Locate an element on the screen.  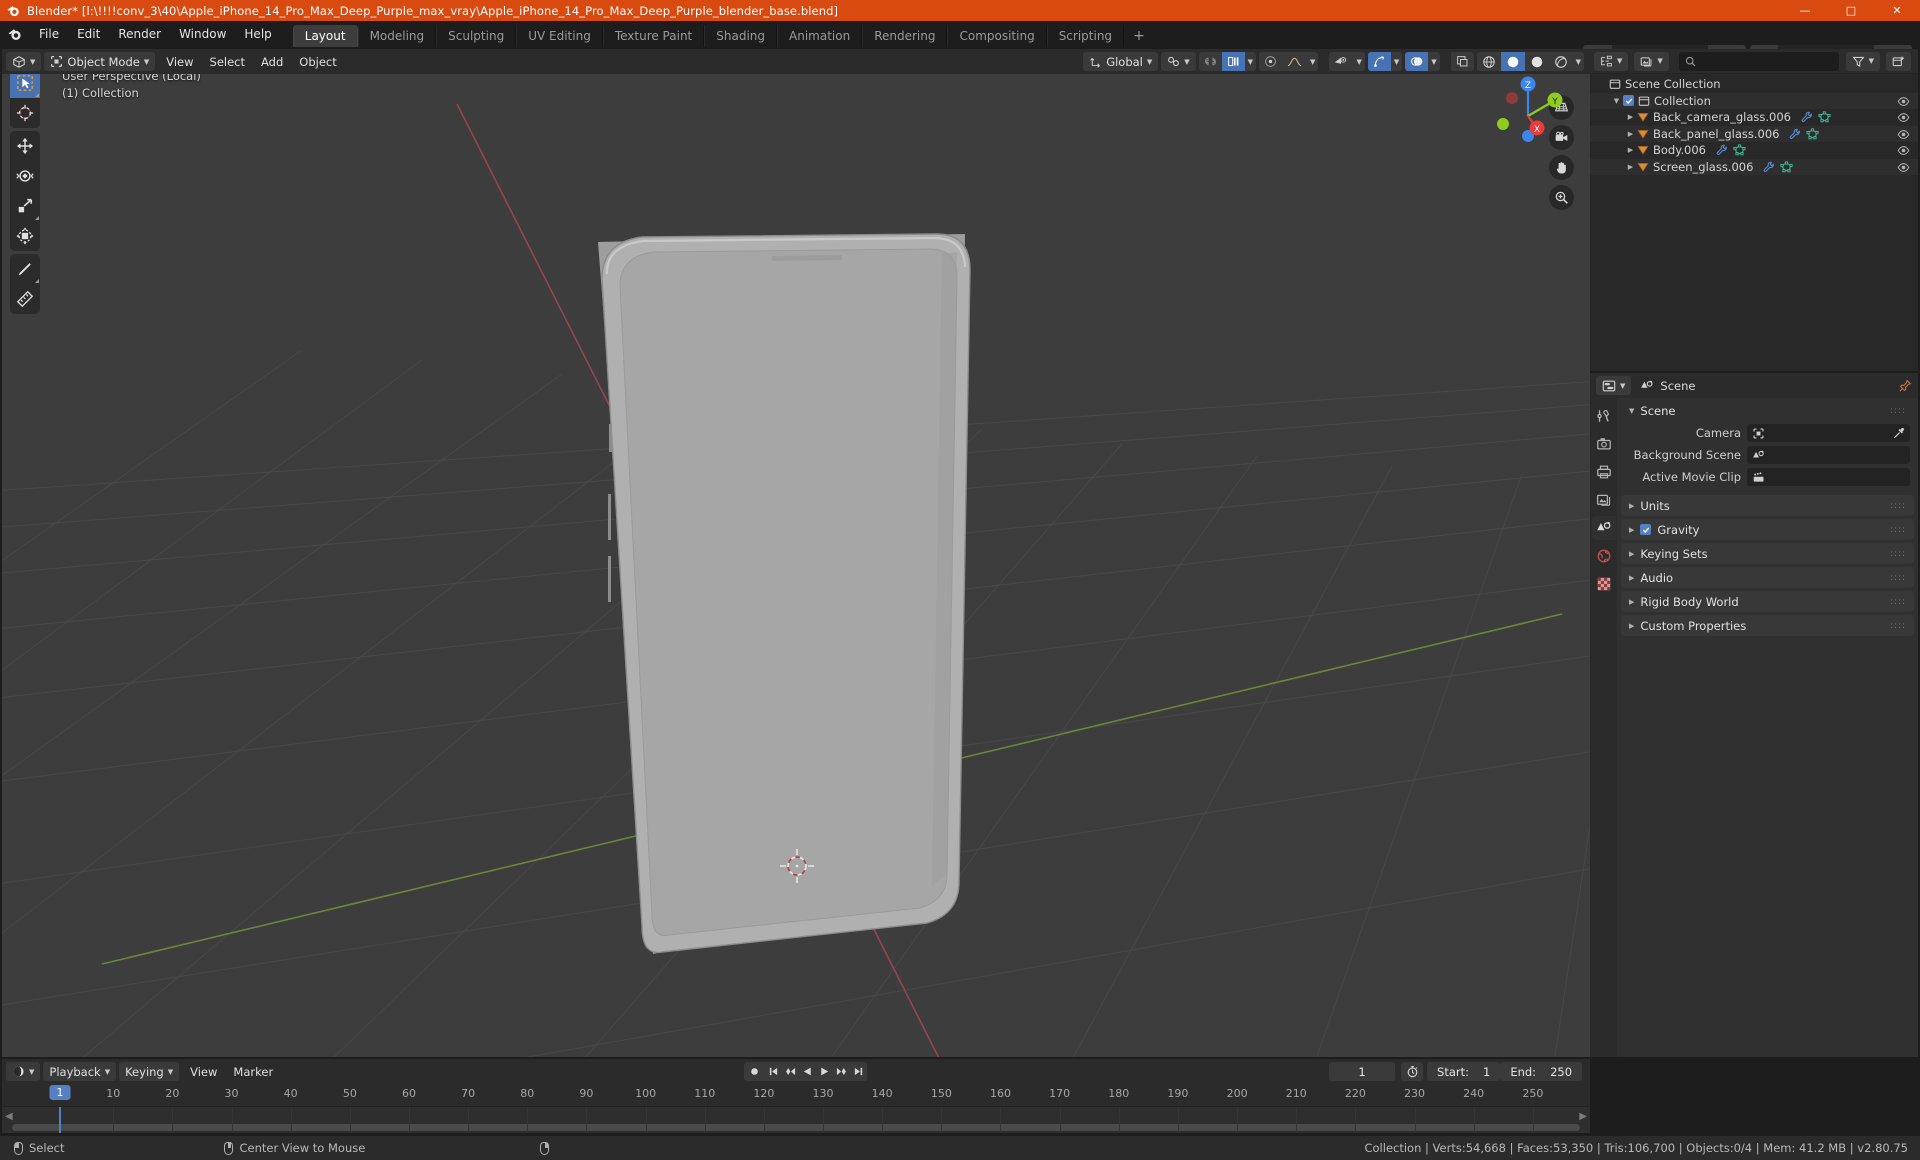
close-button: ✕ is located at coordinates (1897, 10).